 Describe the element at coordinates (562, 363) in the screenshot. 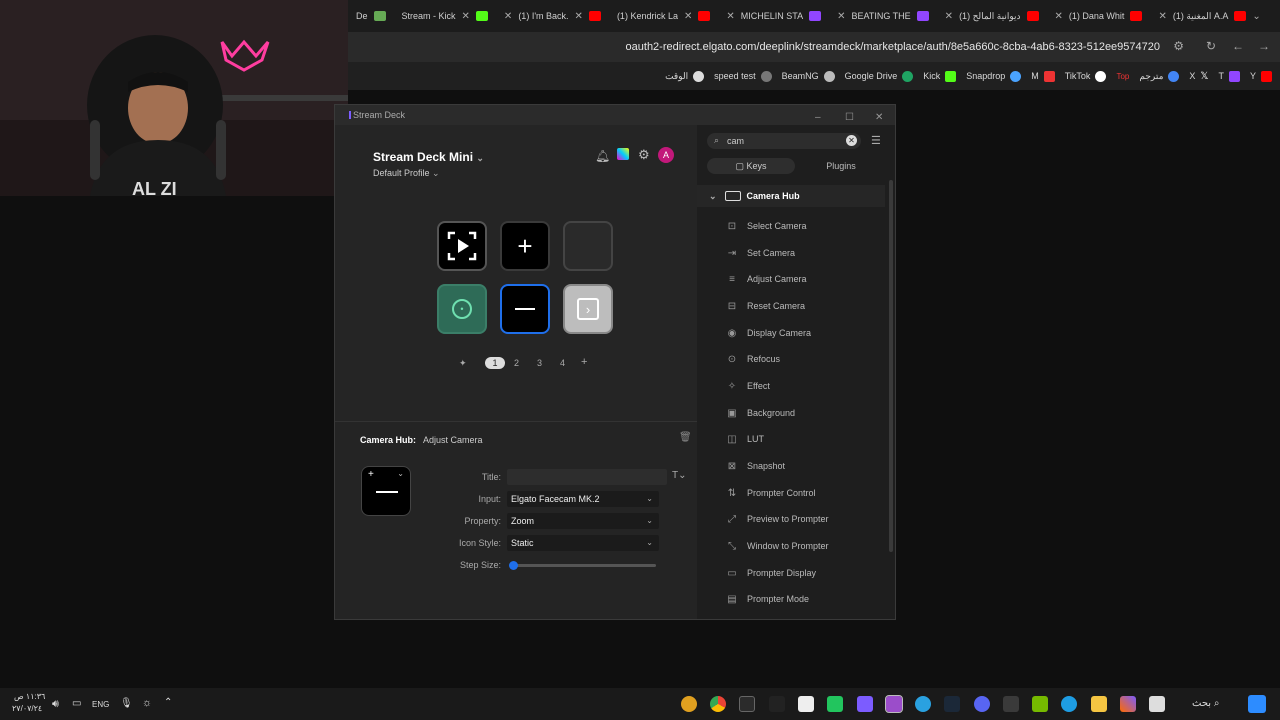

I see `page-4: 4` at that location.